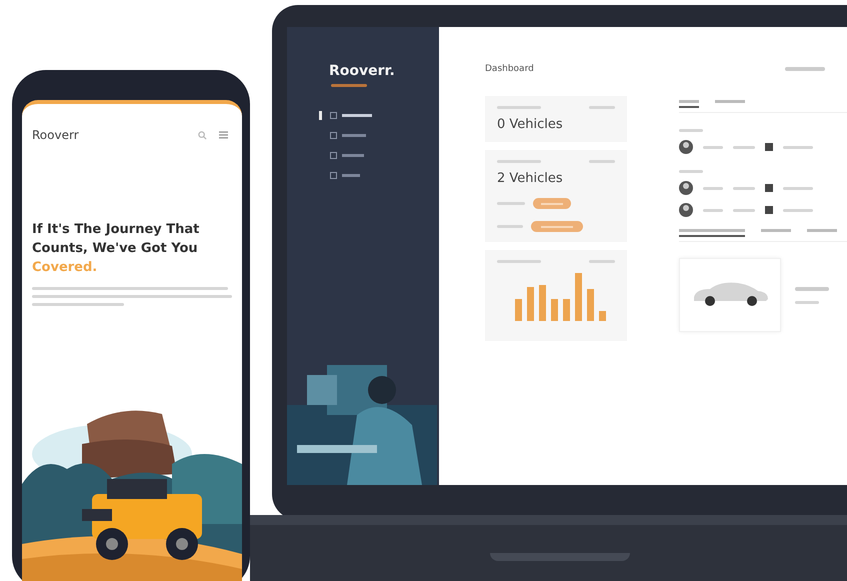 This screenshot has height=581, width=847. What do you see at coordinates (202, 135) in the screenshot?
I see `search-icon` at bounding box center [202, 135].